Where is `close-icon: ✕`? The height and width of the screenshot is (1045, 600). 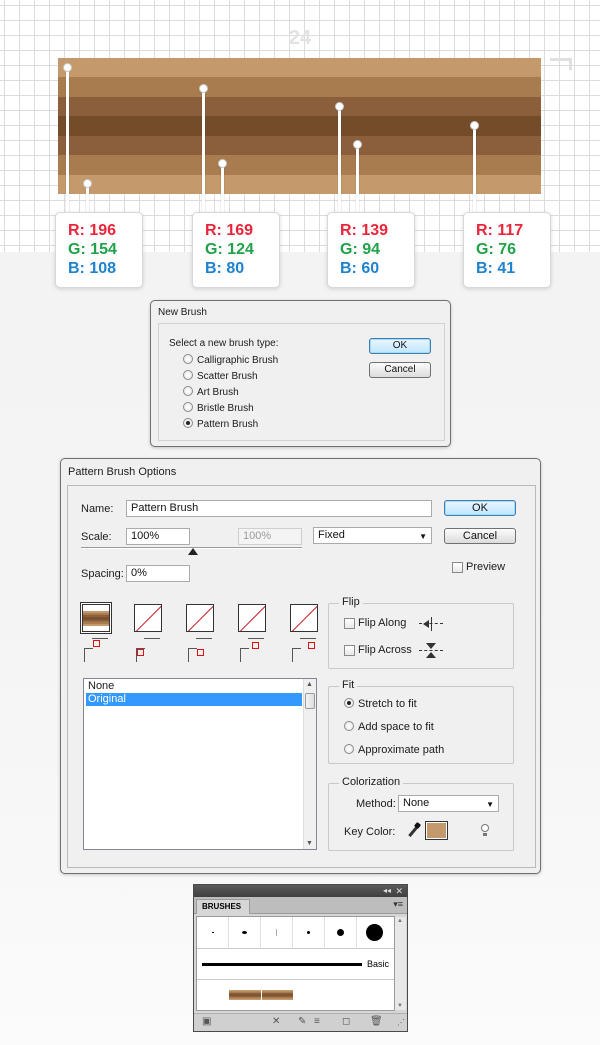
close-icon: ✕ is located at coordinates (399, 891).